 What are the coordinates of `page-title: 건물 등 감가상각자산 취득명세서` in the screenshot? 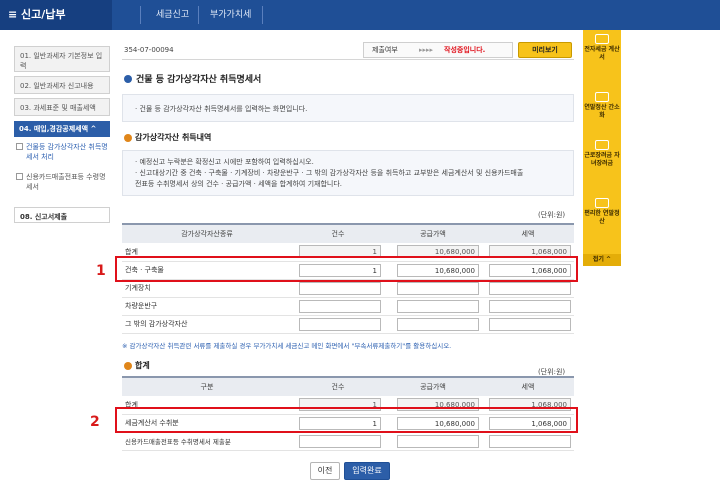 It's located at (199, 80).